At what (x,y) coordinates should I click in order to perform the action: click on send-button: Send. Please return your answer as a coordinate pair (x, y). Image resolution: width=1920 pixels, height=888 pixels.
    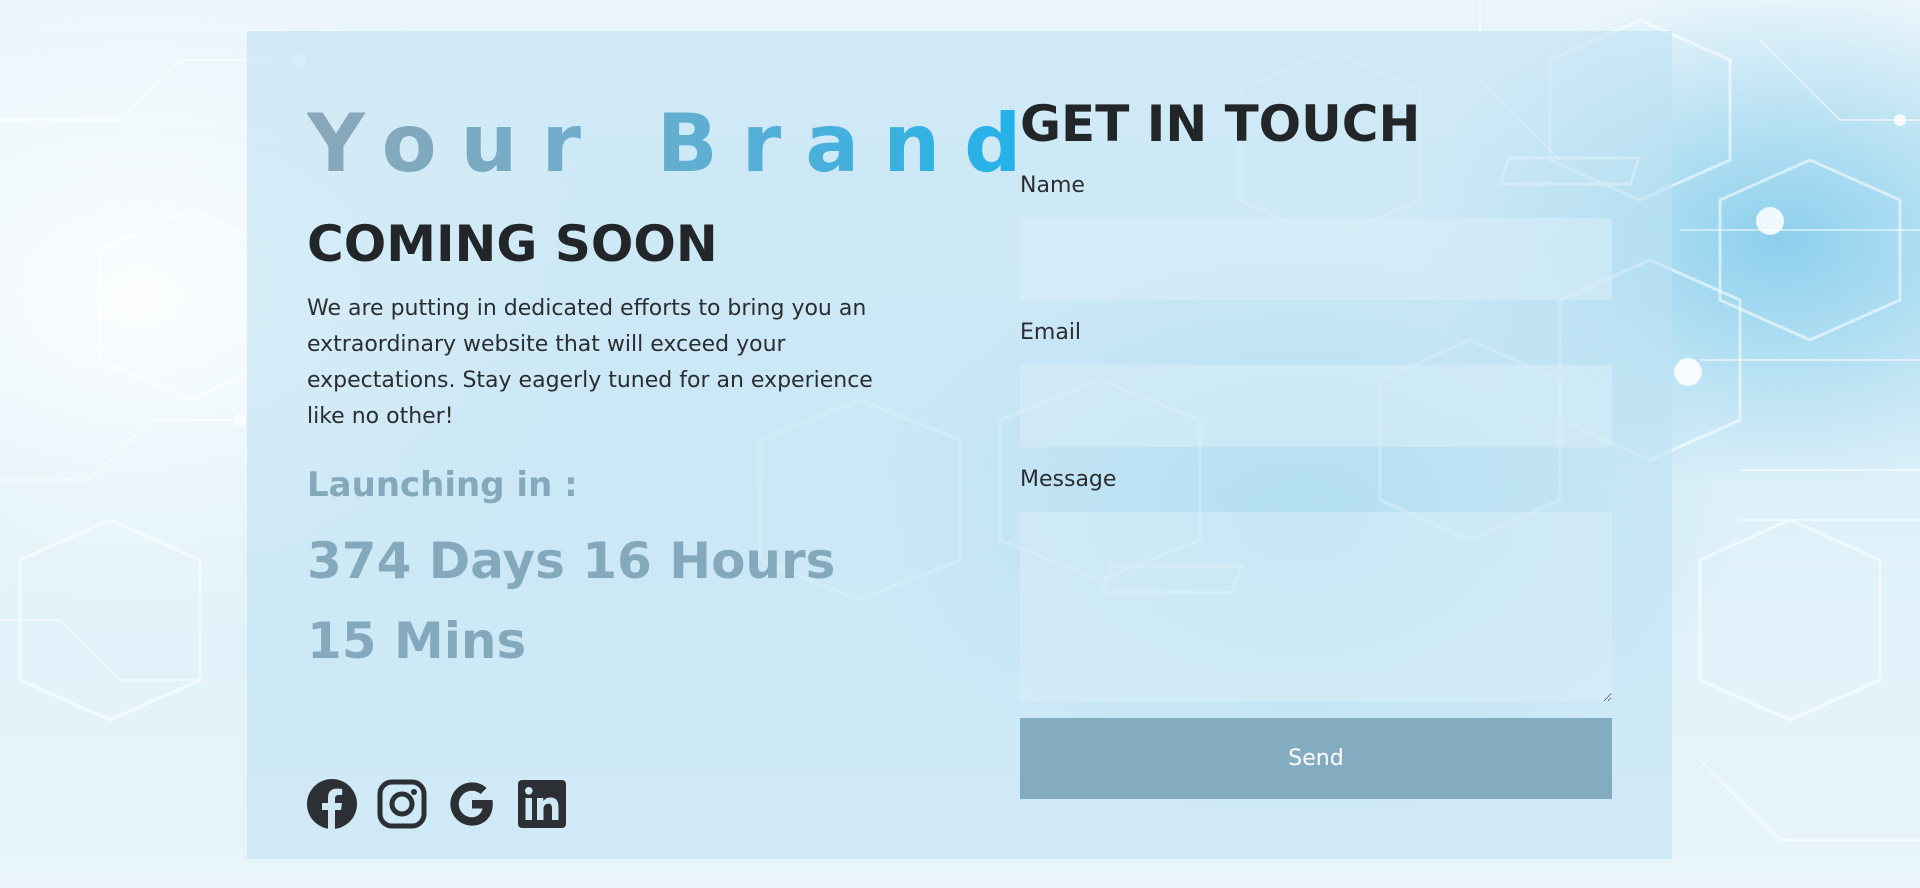
    Looking at the image, I should click on (1316, 758).